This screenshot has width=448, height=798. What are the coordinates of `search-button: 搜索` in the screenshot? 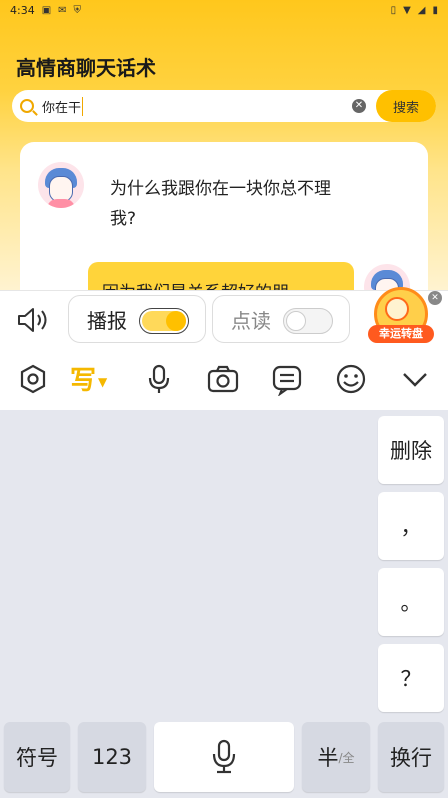 It's located at (406, 106).